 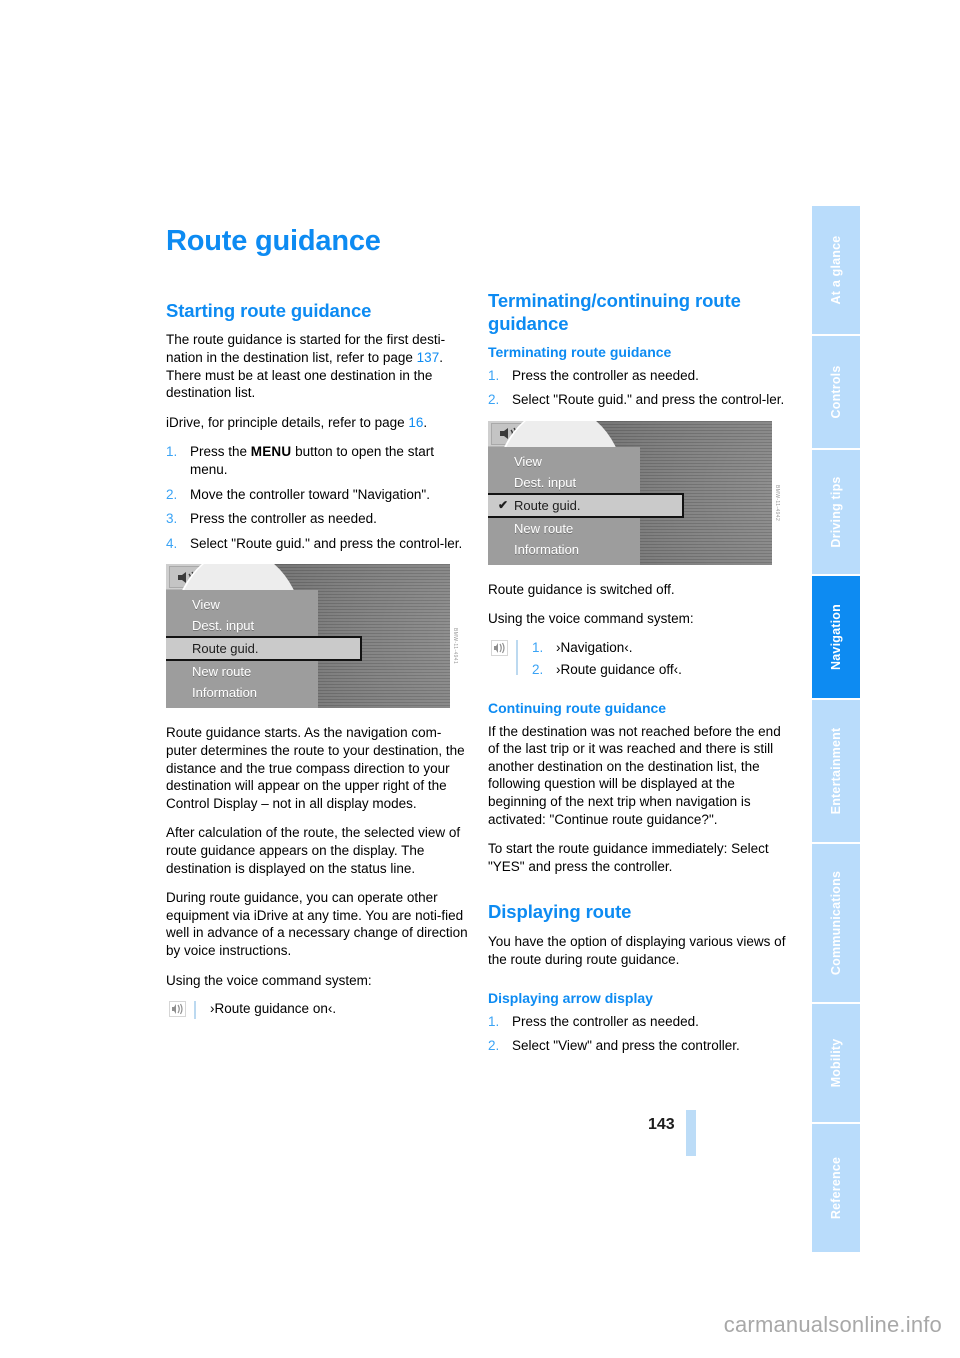 I want to click on checkmark-icon: ✔, so click(x=503, y=504).